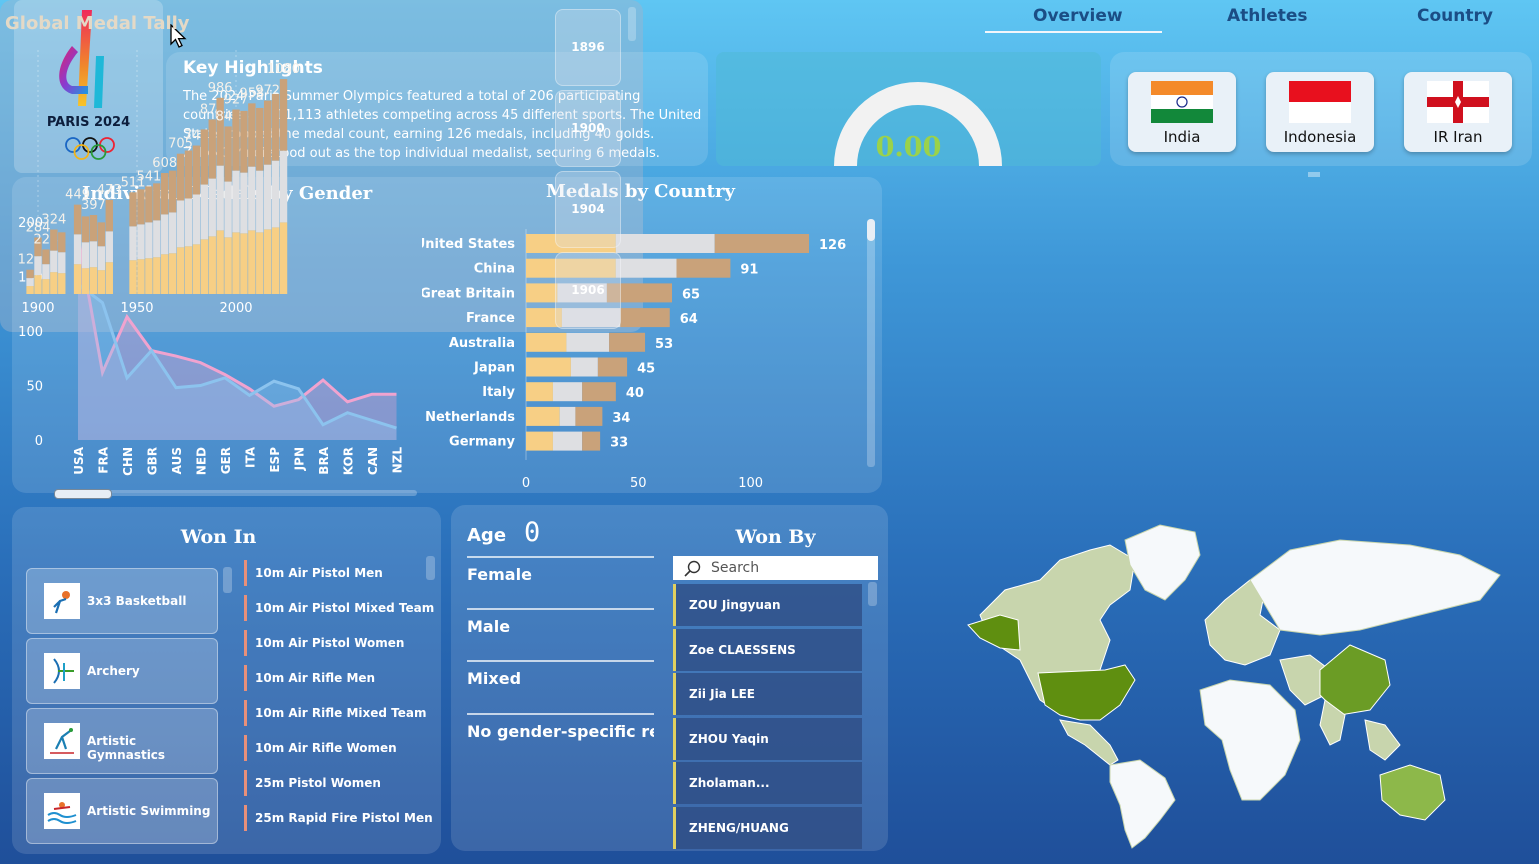  What do you see at coordinates (1320, 102) in the screenshot?
I see `indonesia-flag-icon` at bounding box center [1320, 102].